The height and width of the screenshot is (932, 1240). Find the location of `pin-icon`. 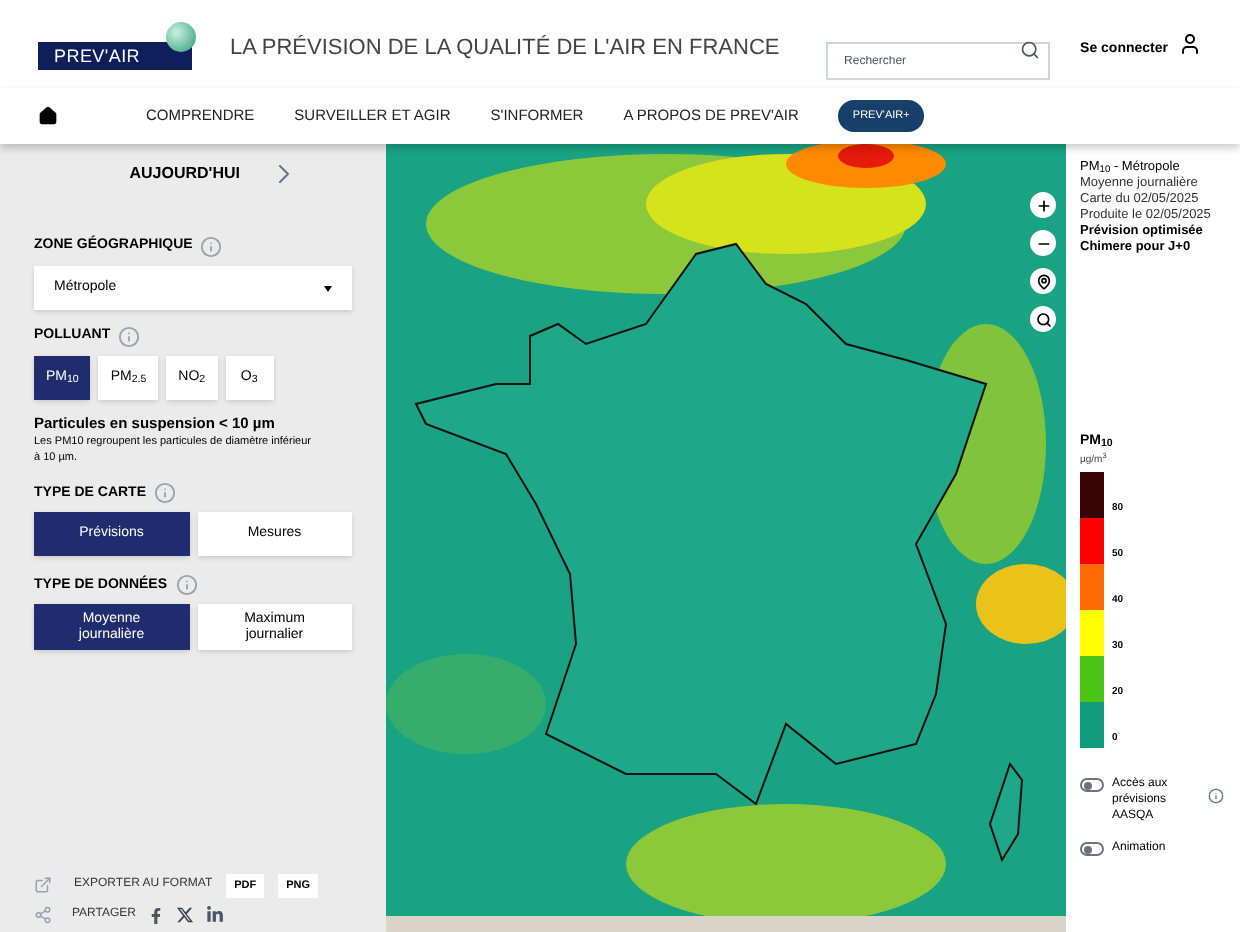

pin-icon is located at coordinates (1043, 281).